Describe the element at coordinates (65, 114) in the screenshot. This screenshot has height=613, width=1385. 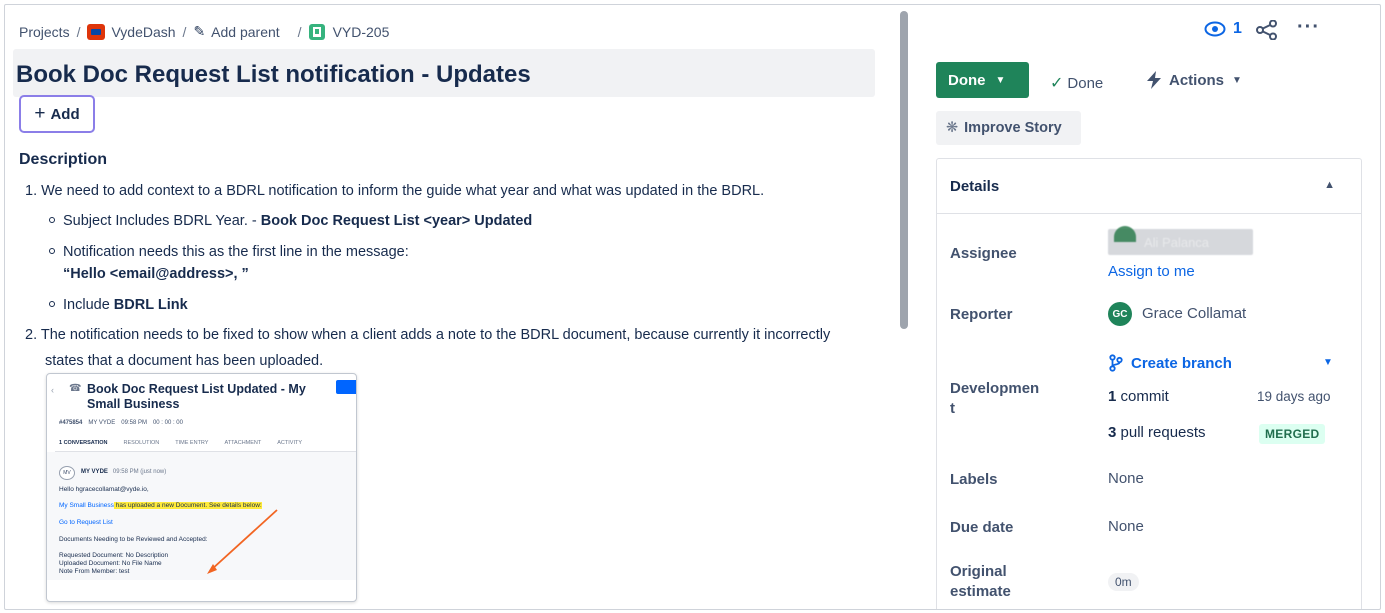
I see `add-button-label: Add` at that location.